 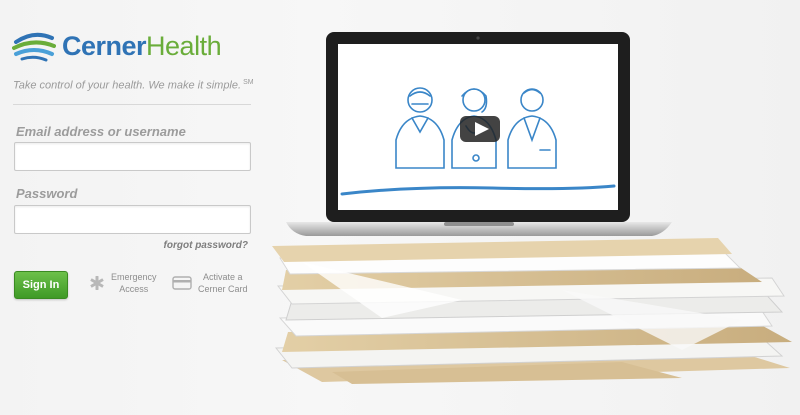 I want to click on activate-card-link: Activate a Cerner Card, so click(x=210, y=283).